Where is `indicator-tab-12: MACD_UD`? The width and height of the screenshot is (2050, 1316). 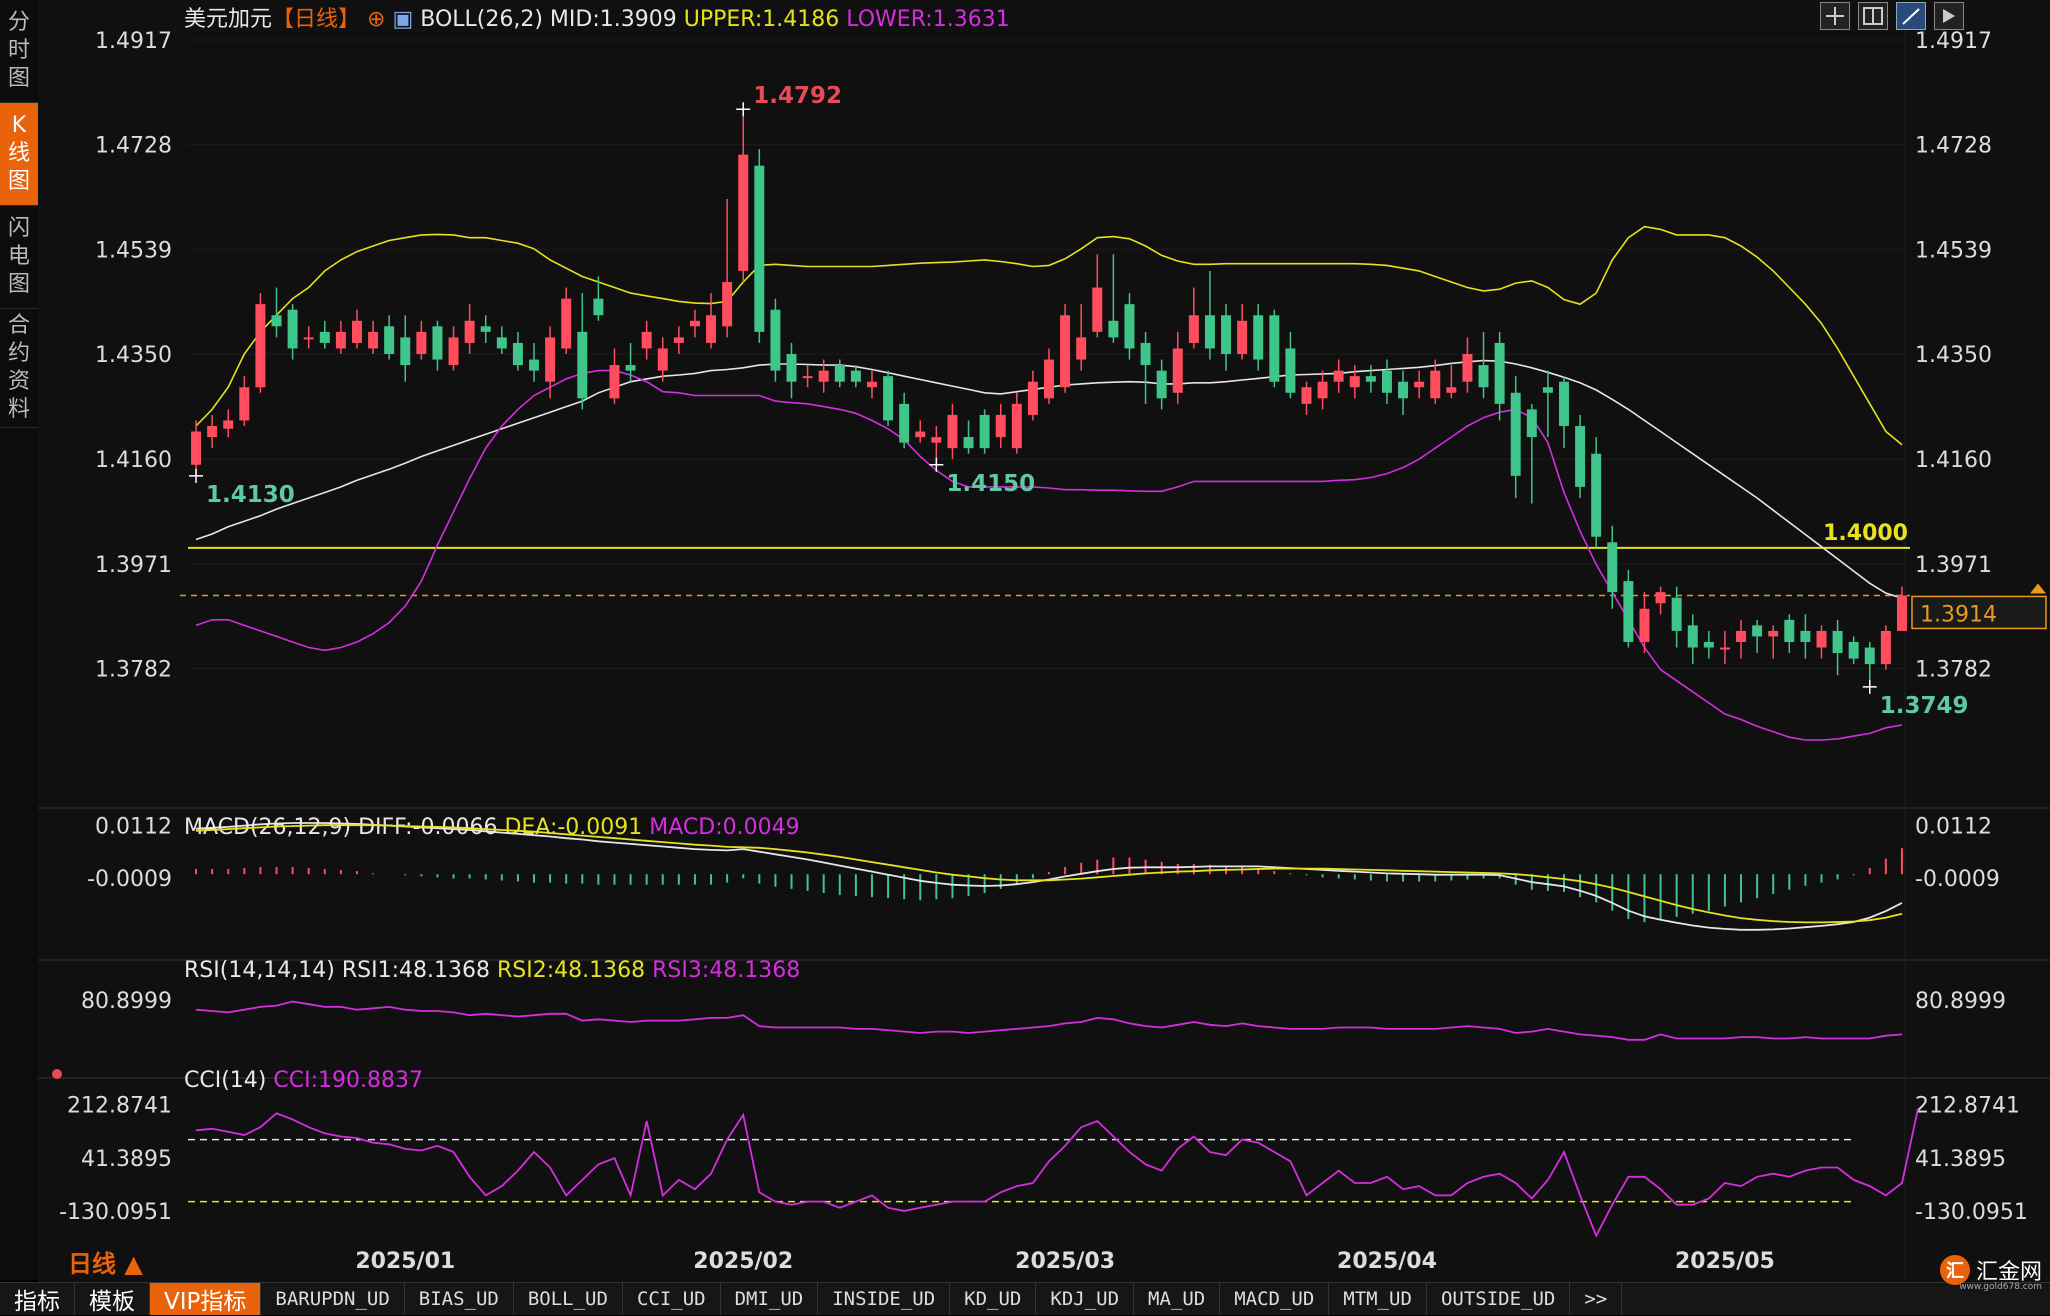
indicator-tab-12: MACD_UD is located at coordinates (1275, 1299).